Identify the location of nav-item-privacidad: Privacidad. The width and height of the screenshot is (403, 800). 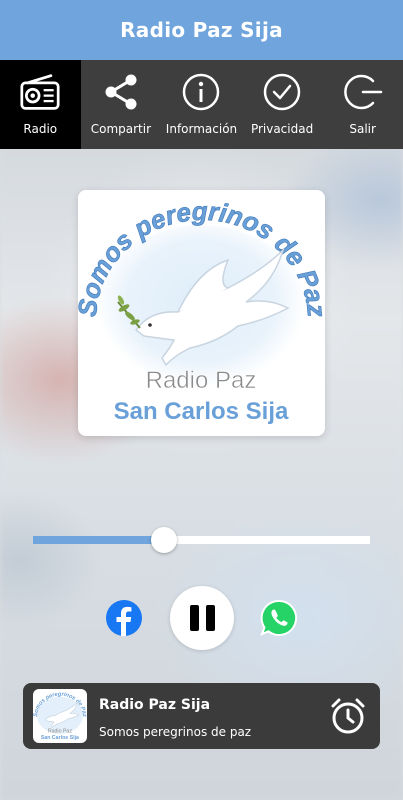
(282, 104).